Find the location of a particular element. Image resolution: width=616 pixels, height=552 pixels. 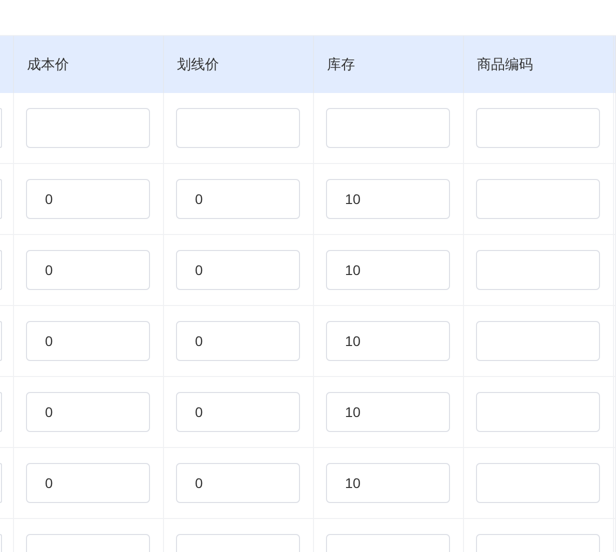

column-header: 成本价 is located at coordinates (89, 64).